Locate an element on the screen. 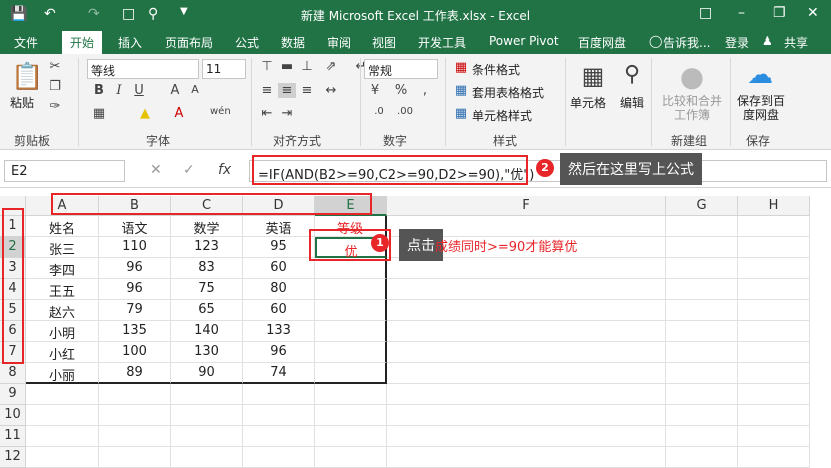 The image size is (831, 468). cell-B2: 110 is located at coordinates (135, 247).